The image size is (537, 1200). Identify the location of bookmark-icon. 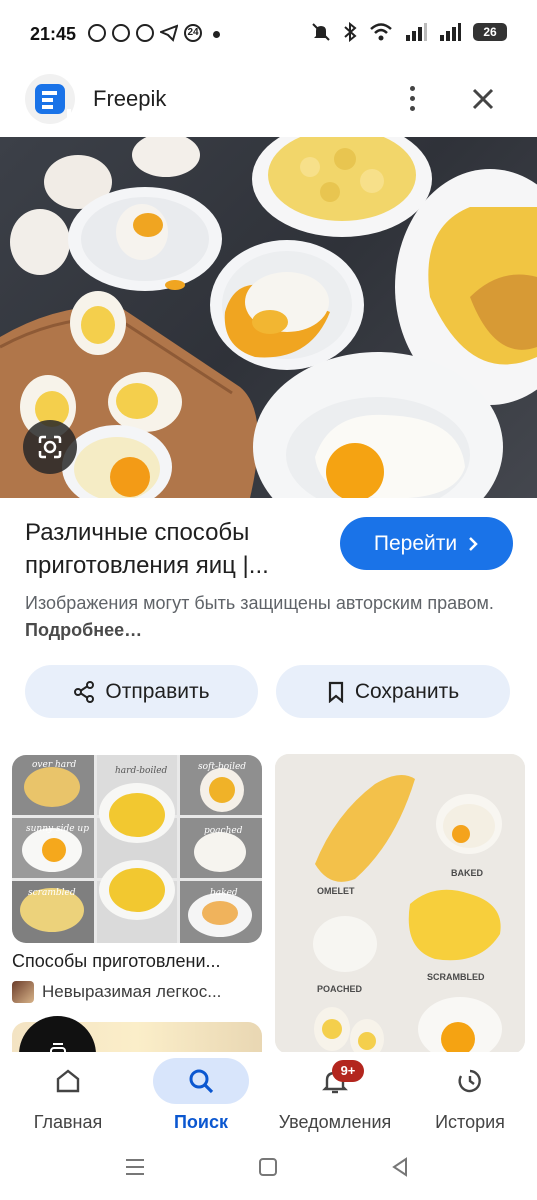
(335, 692).